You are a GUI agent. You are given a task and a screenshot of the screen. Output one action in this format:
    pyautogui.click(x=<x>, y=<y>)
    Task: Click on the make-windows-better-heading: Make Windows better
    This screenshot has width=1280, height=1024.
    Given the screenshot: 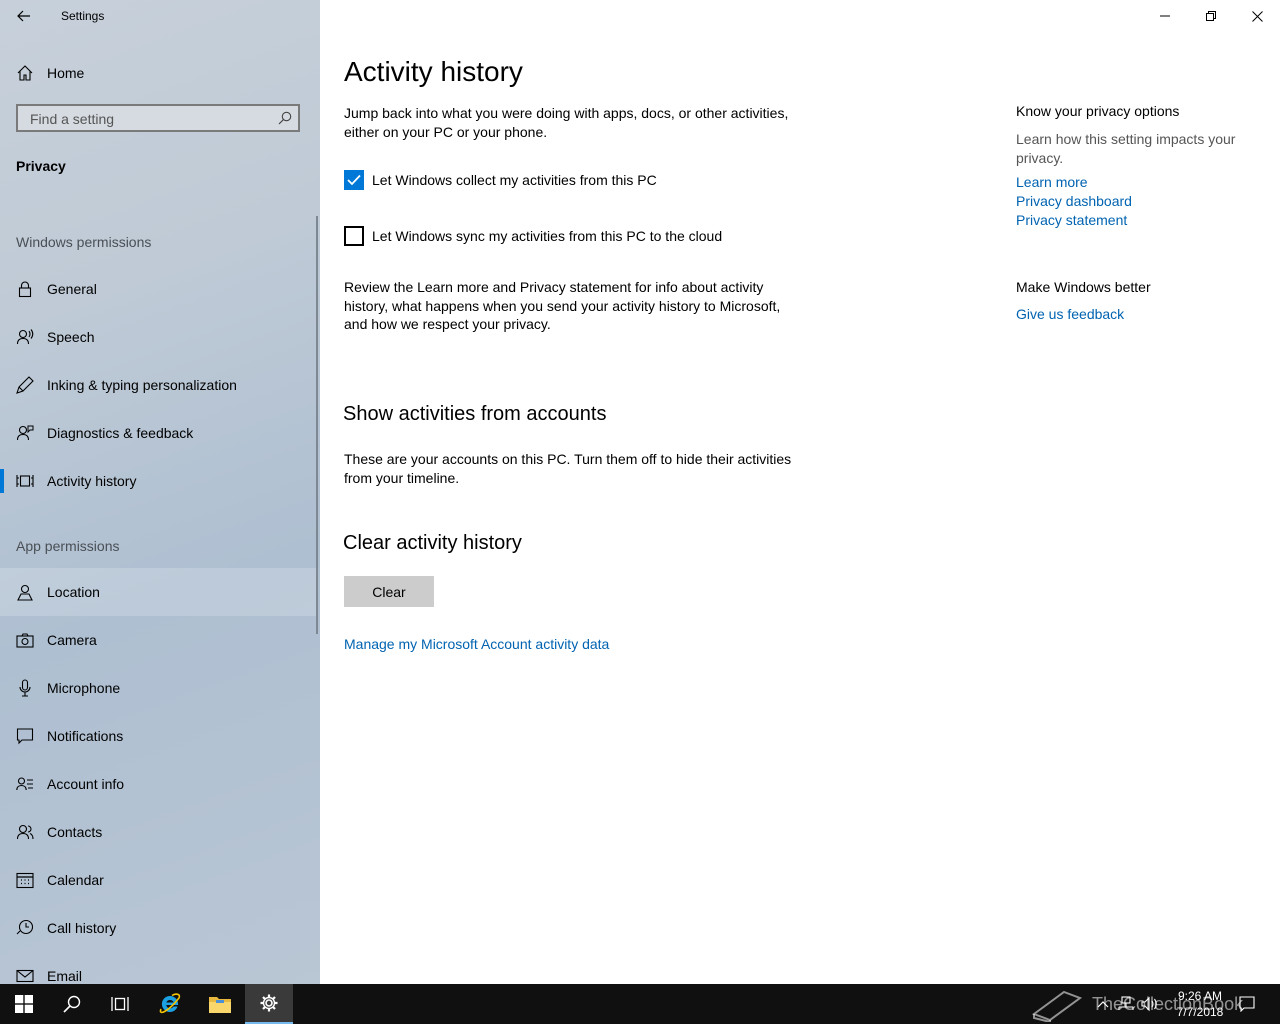 What is the action you would take?
    pyautogui.click(x=1083, y=287)
    